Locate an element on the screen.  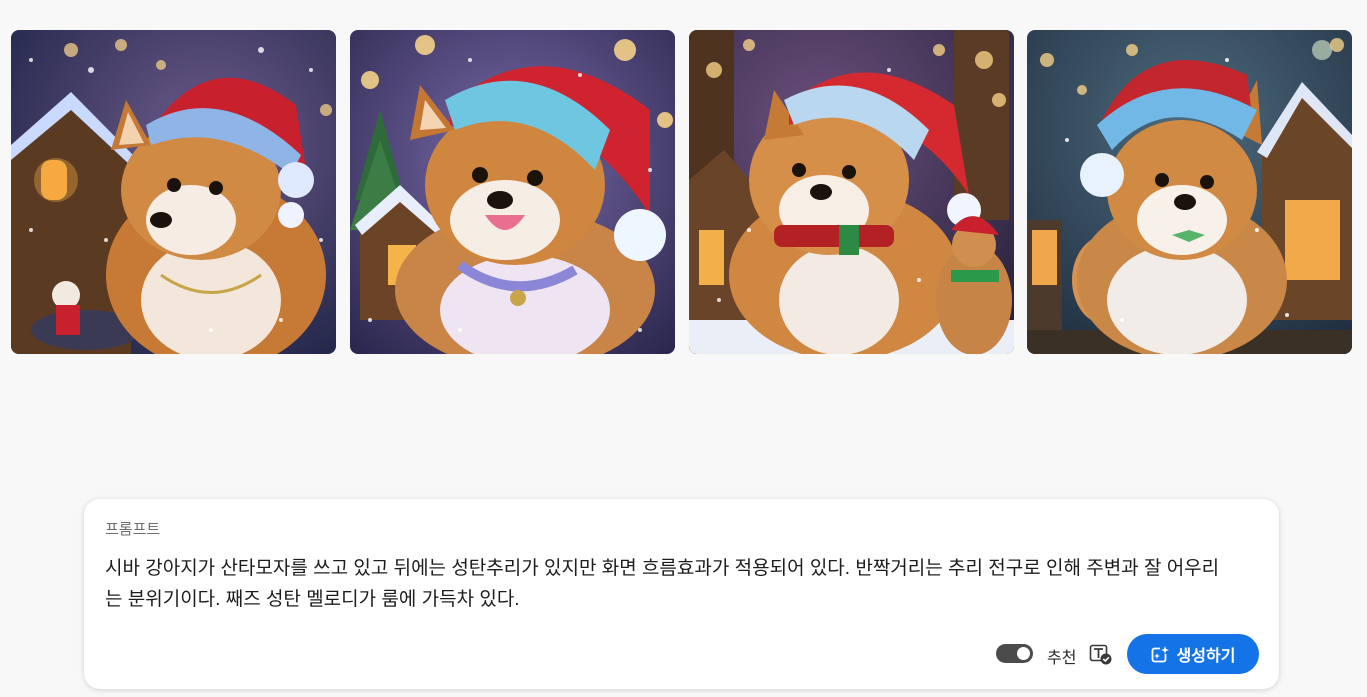
generate-button: 생성하기 is located at coordinates (1193, 654).